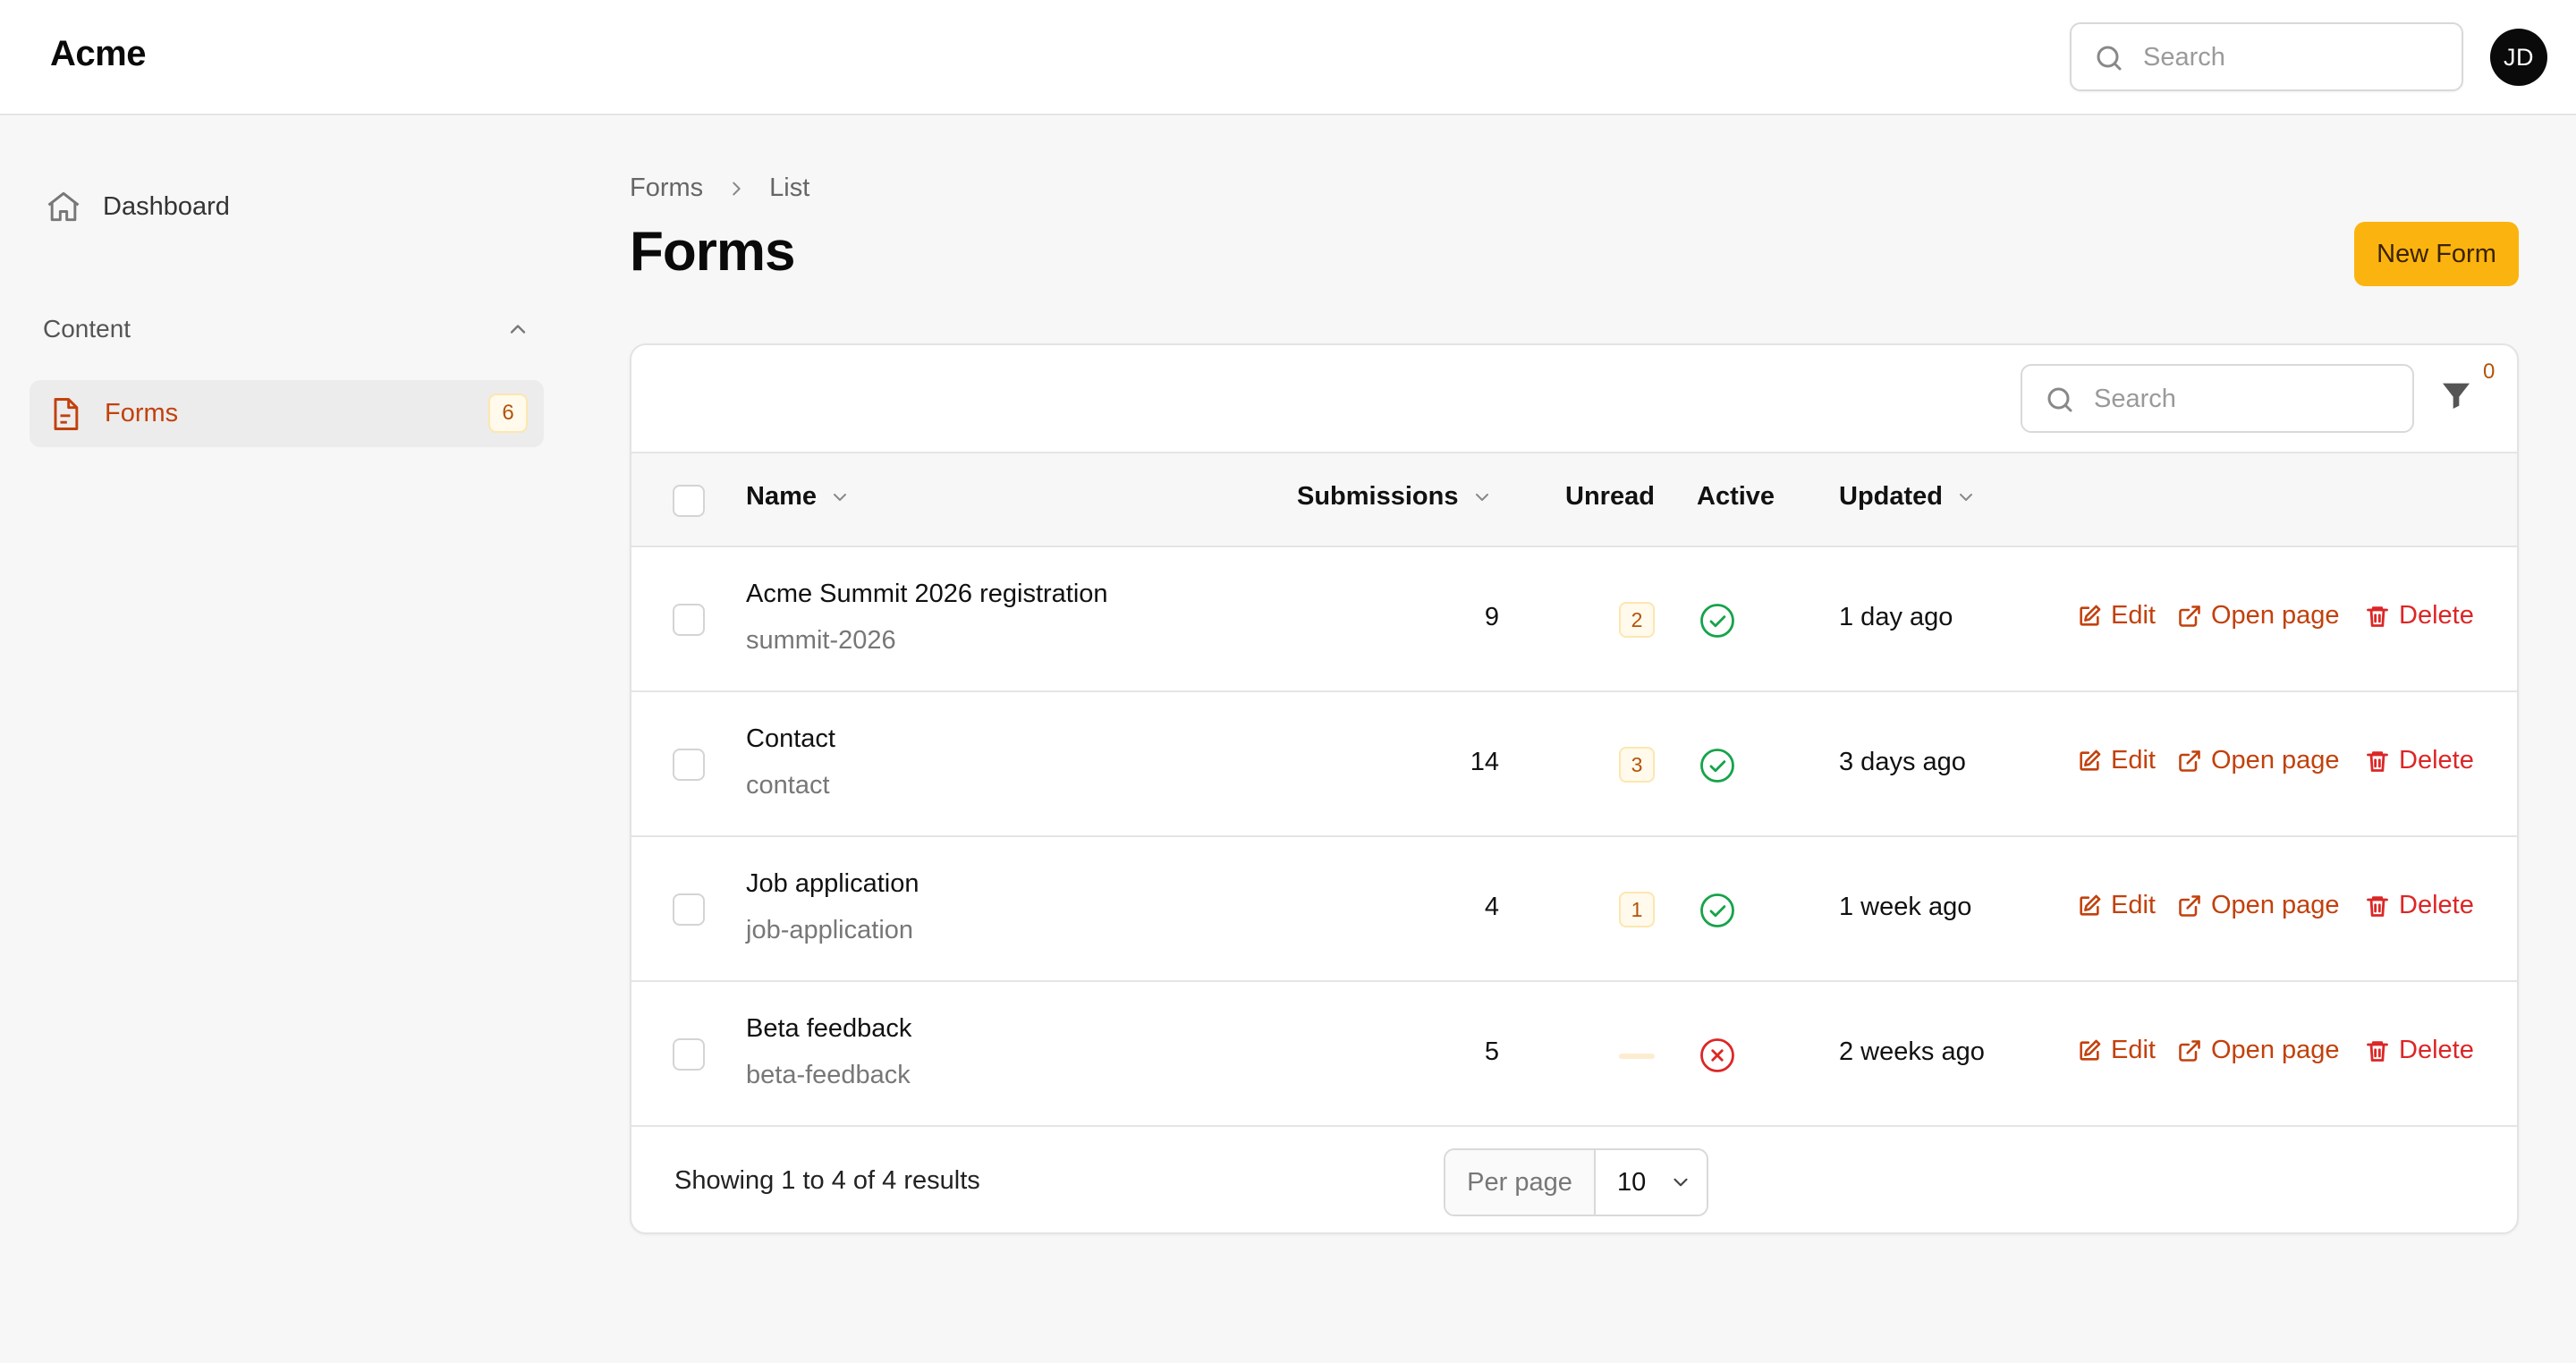 This screenshot has height=1363, width=2576. Describe the element at coordinates (1717, 1055) in the screenshot. I see `x-circle-icon` at that location.